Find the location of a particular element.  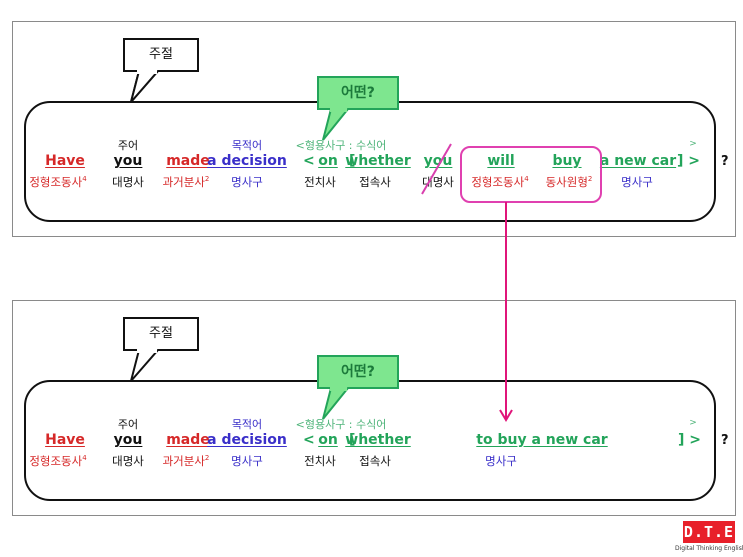

transform-arrow is located at coordinates (506, 312).